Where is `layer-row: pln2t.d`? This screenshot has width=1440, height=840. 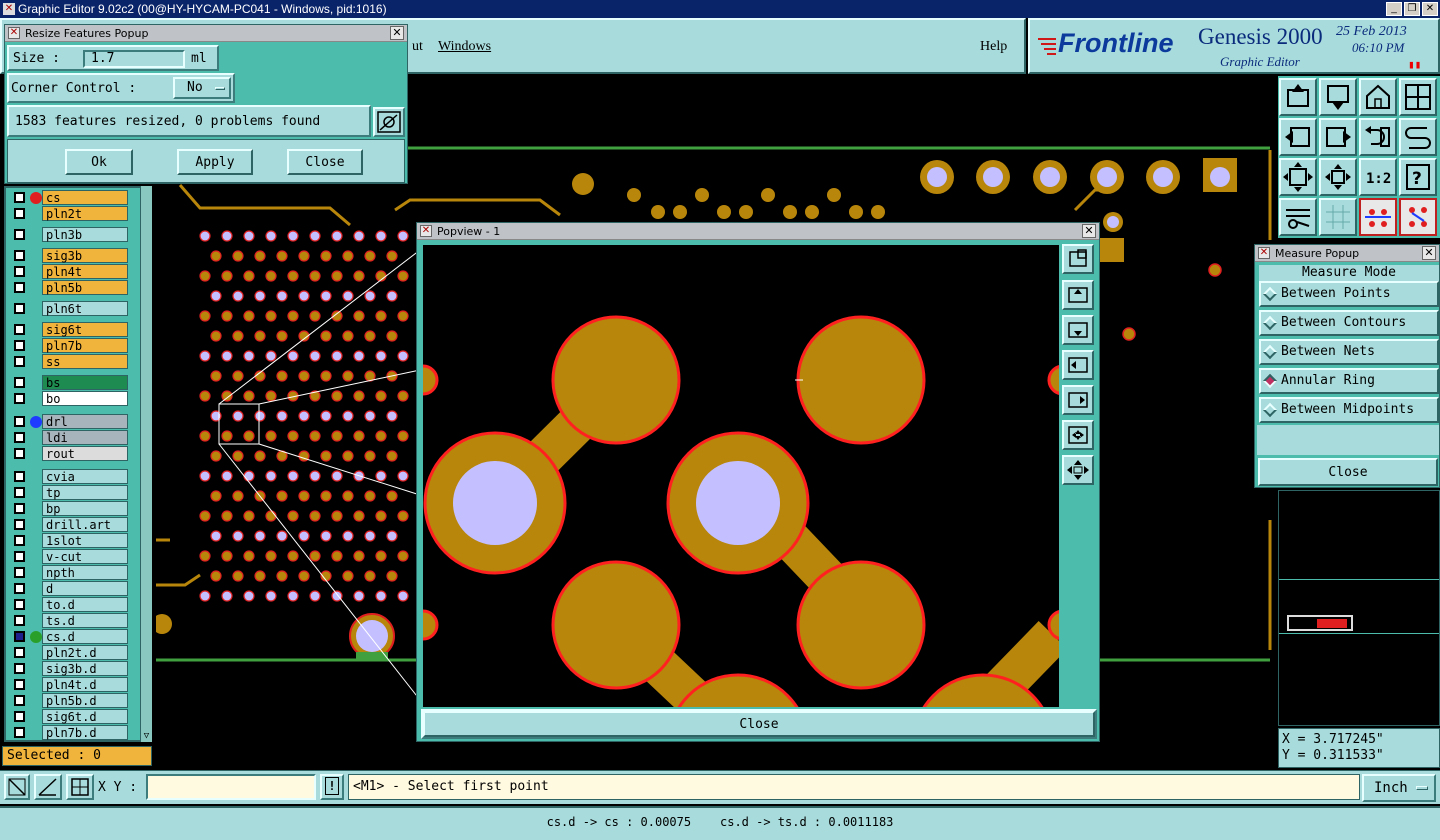 layer-row: pln2t.d is located at coordinates (68, 652).